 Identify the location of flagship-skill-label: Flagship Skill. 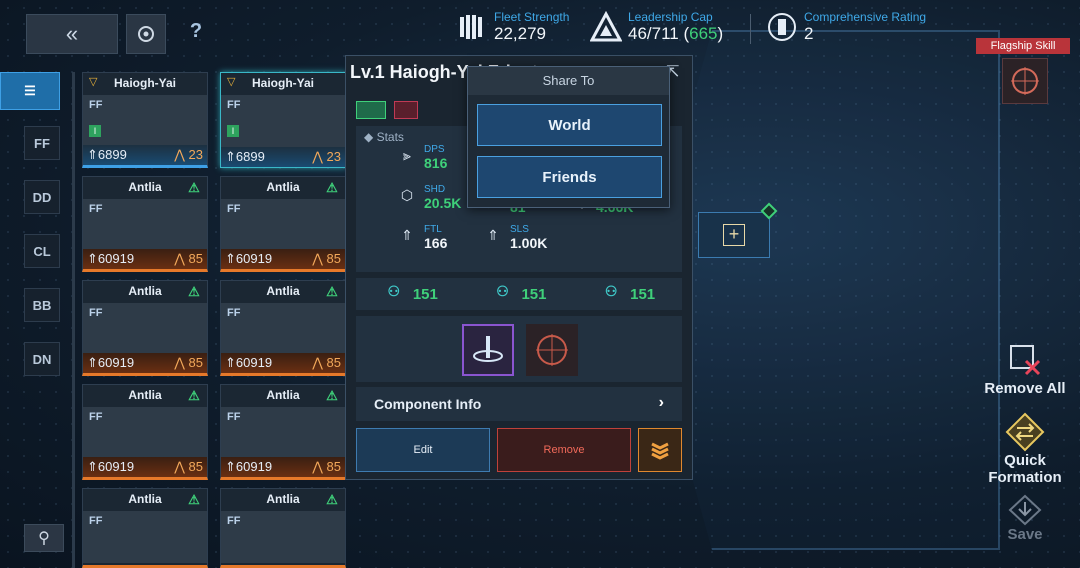
(1023, 46).